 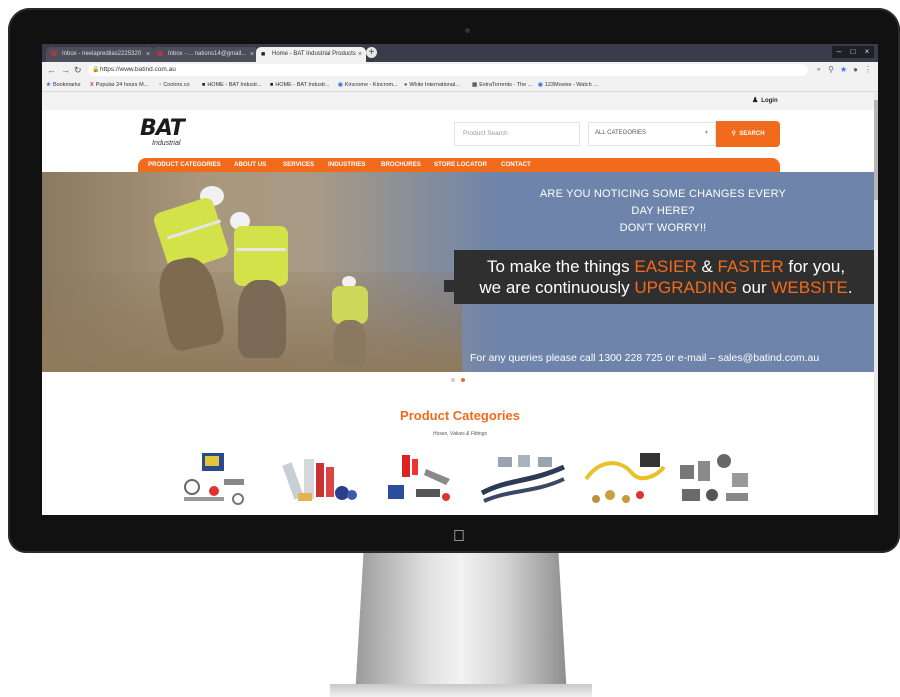 What do you see at coordinates (448, 70) in the screenshot?
I see `address-bar: 🔒 https://www.batind.com.au` at bounding box center [448, 70].